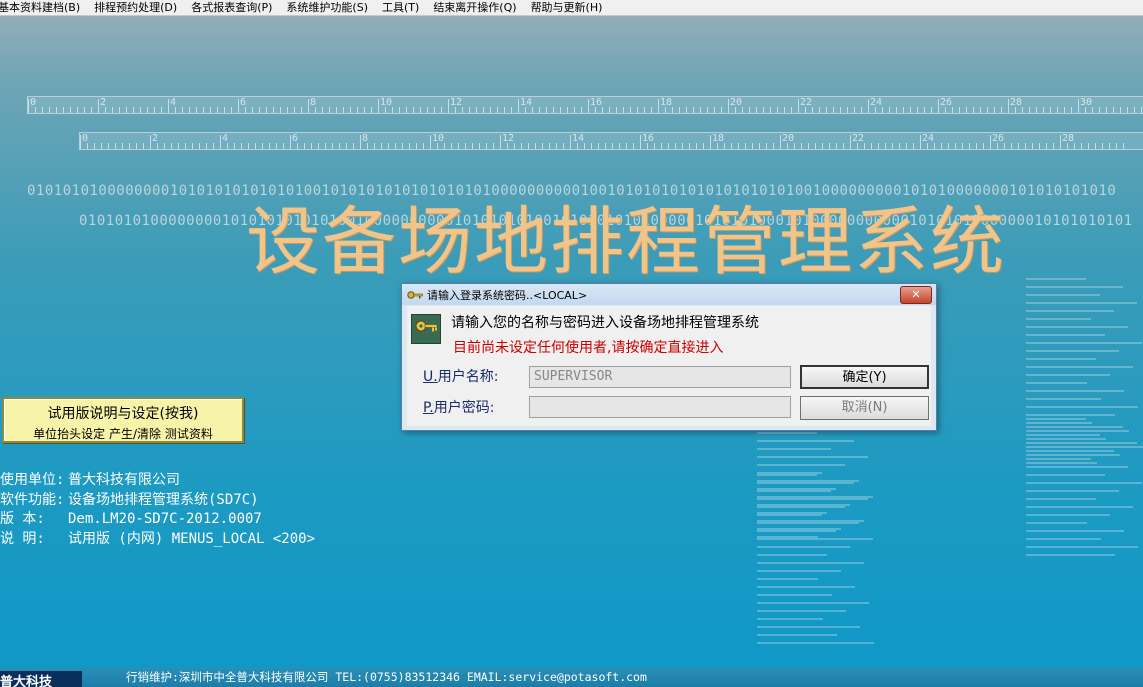  I want to click on close-button: ✕, so click(916, 295).